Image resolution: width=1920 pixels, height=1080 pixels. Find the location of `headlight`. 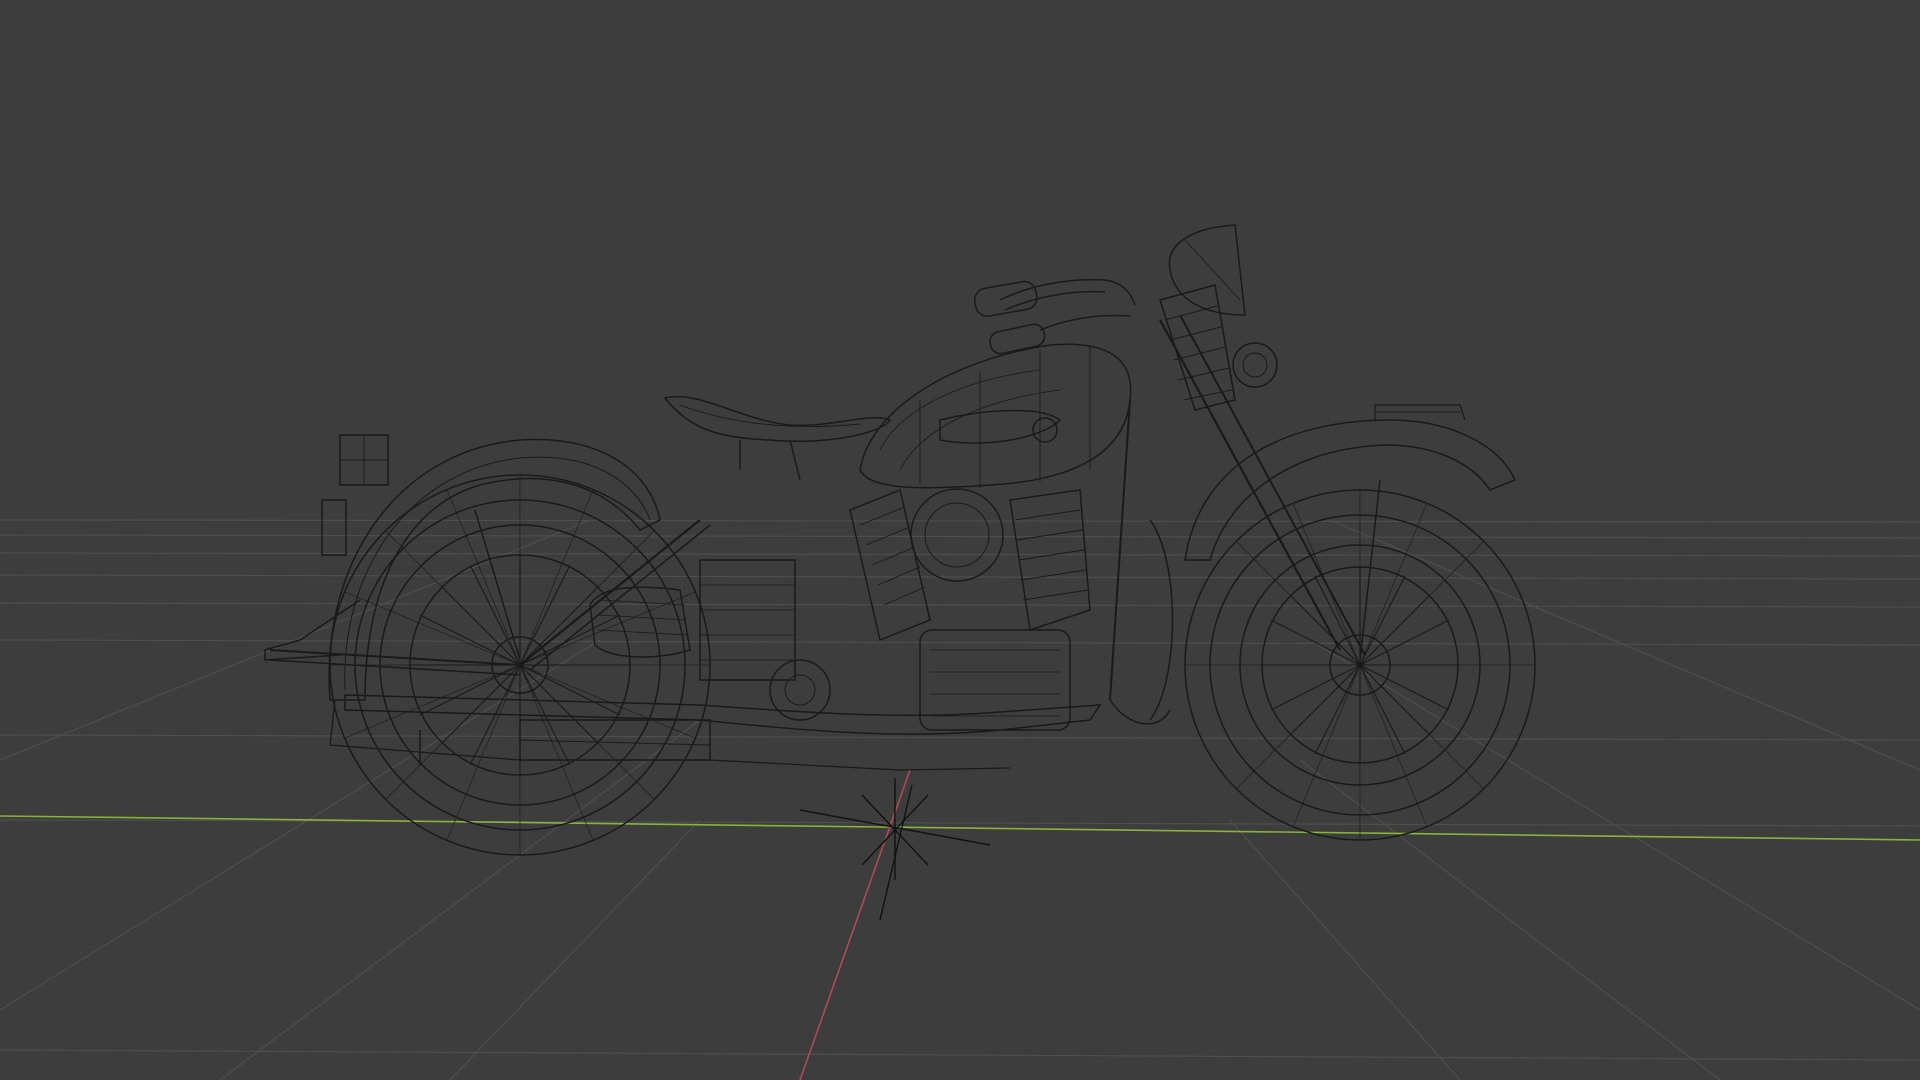

headlight is located at coordinates (1207, 270).